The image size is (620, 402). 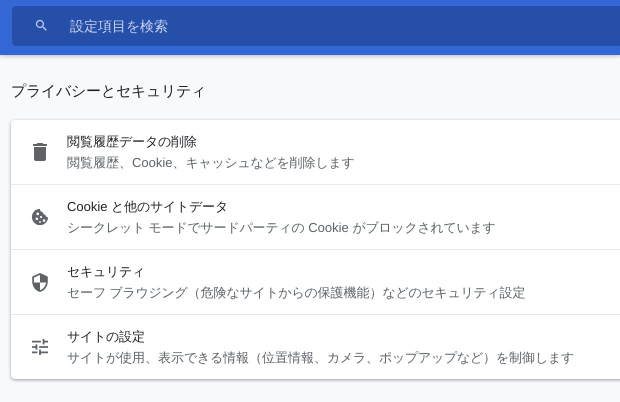 I want to click on setting-description: サイトが使用、表示できる情報（位置情報、カメラ、ポップアップなど）を制御します, so click(x=320, y=357).